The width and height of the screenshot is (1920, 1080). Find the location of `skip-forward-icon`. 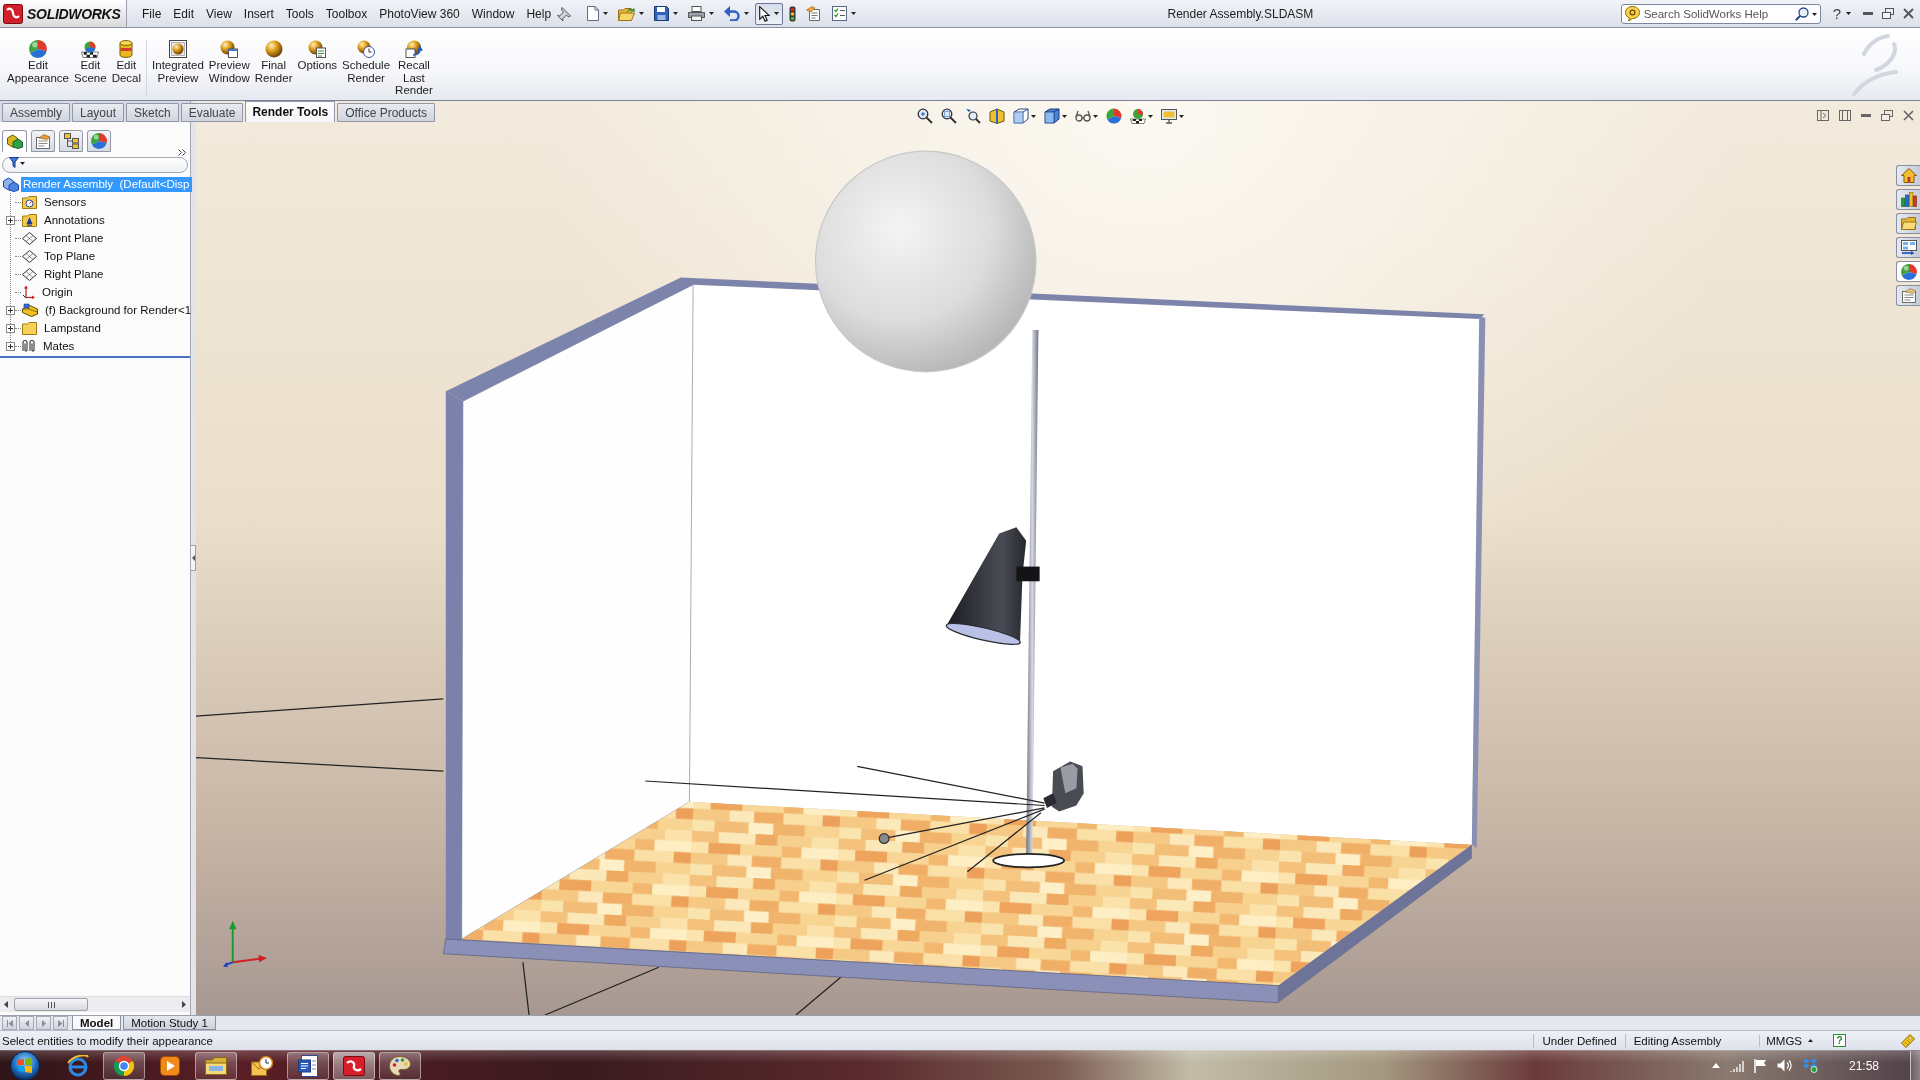

skip-forward-icon is located at coordinates (60, 1023).